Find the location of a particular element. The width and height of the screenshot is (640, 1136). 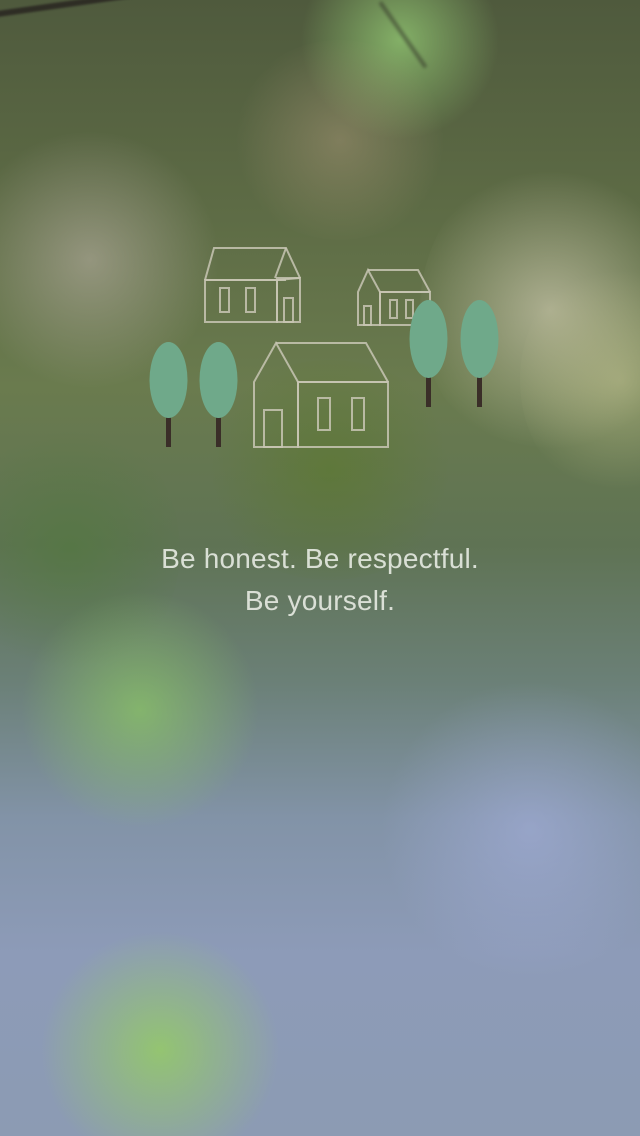

tagline-line-1: Be honest. Be respectful. is located at coordinates (320, 558).